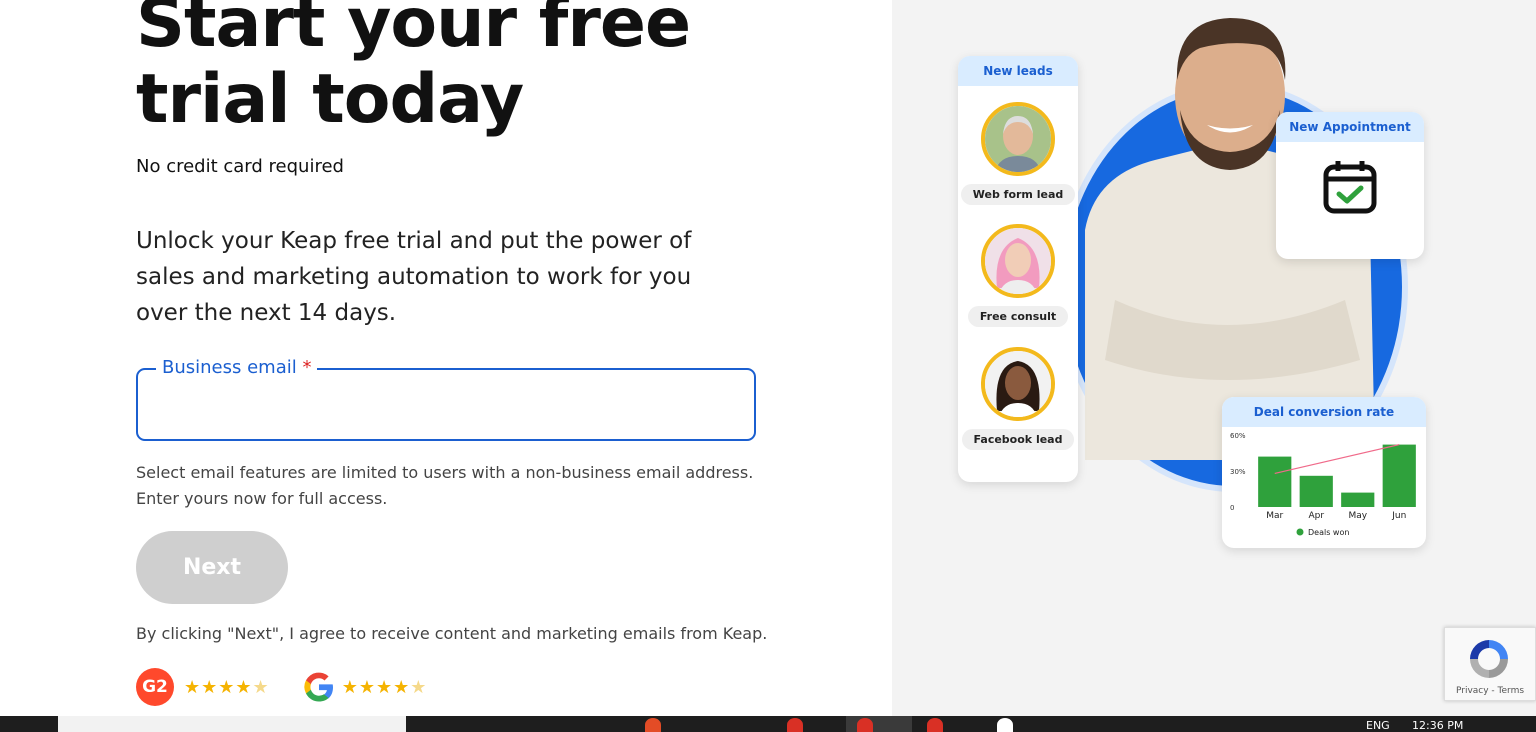 The image size is (1536, 732). What do you see at coordinates (1398, 516) in the screenshot?
I see `x-tick-label: Jun` at bounding box center [1398, 516].